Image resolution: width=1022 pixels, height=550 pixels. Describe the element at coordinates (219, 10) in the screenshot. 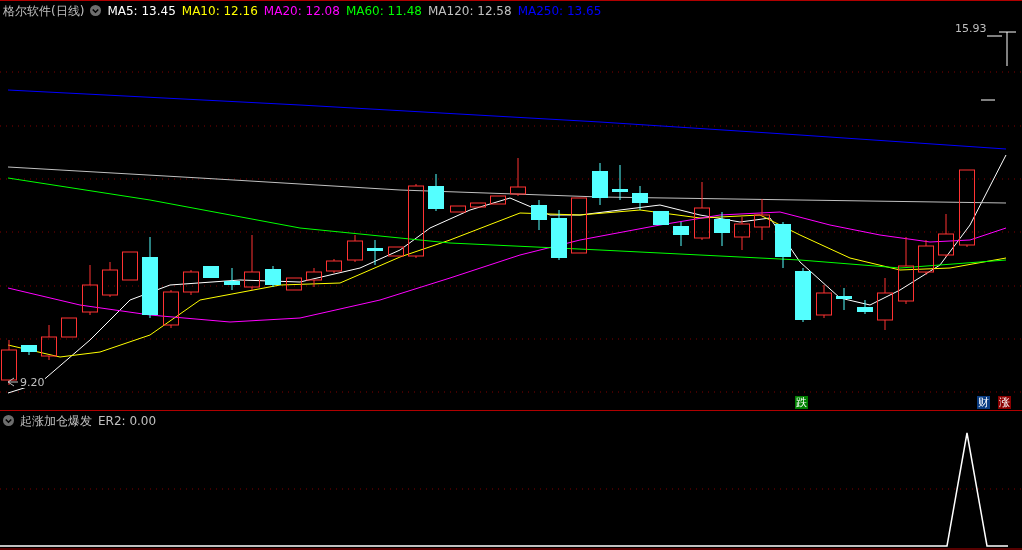

I see `moving-average-value: MA10: 12.16` at that location.